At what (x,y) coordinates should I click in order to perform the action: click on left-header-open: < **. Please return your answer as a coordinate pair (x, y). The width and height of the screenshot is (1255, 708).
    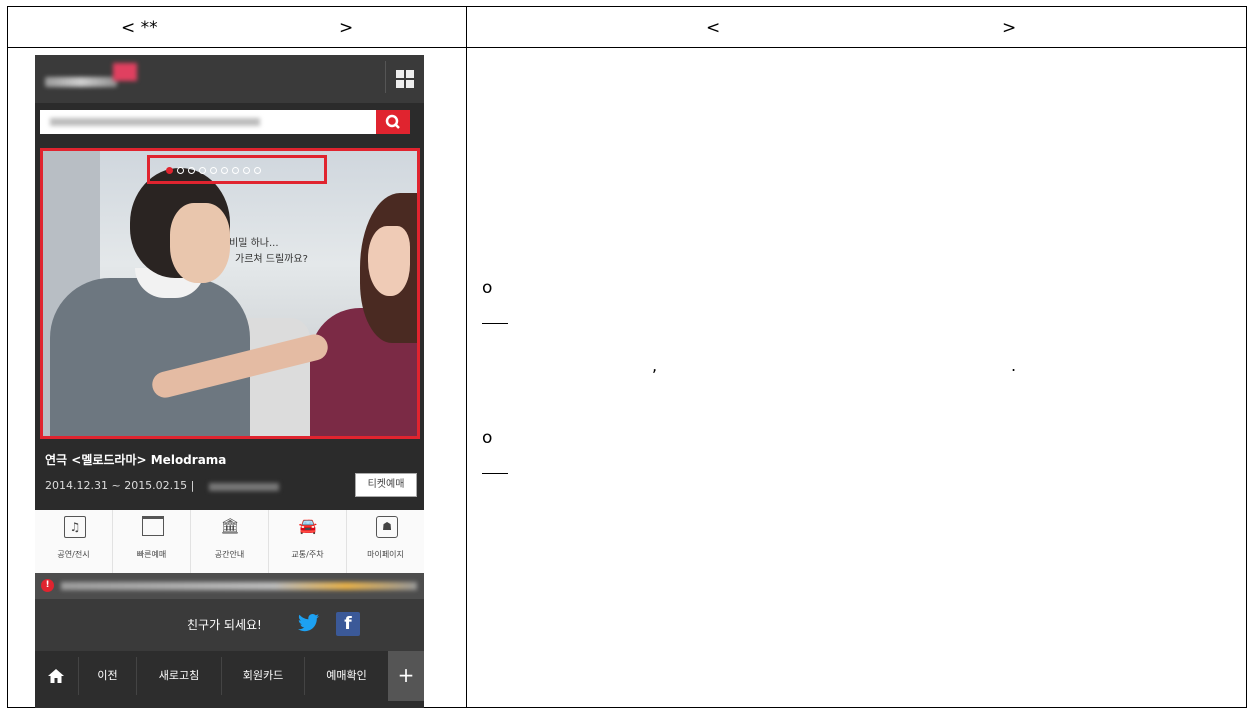
    Looking at the image, I should click on (139, 28).